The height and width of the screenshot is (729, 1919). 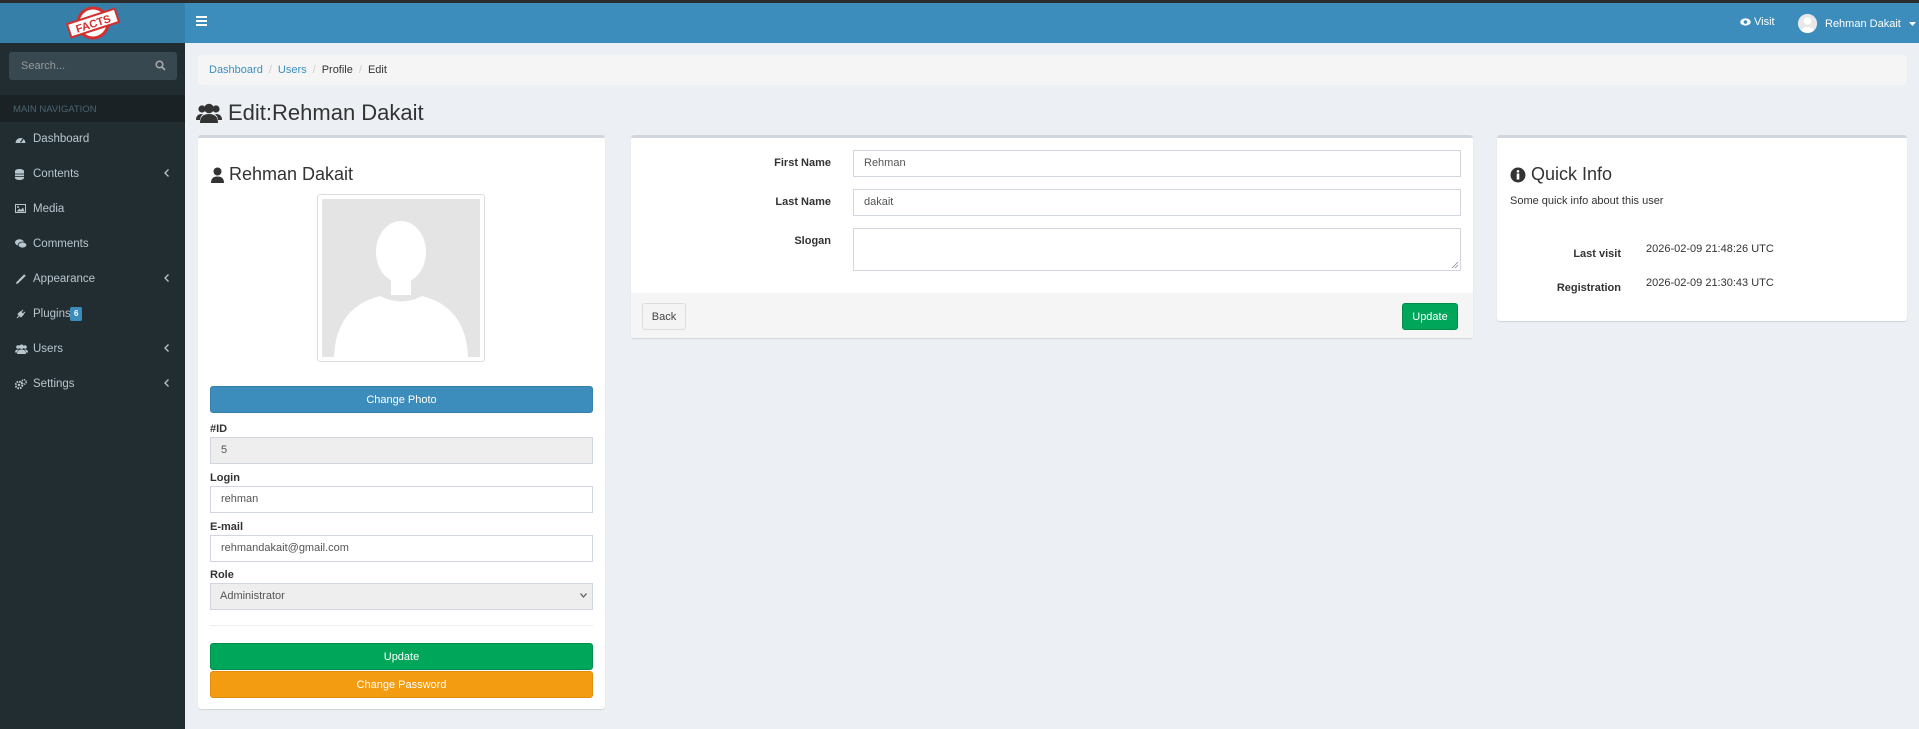 I want to click on sidebar-item-settings: Settings, so click(x=92, y=384).